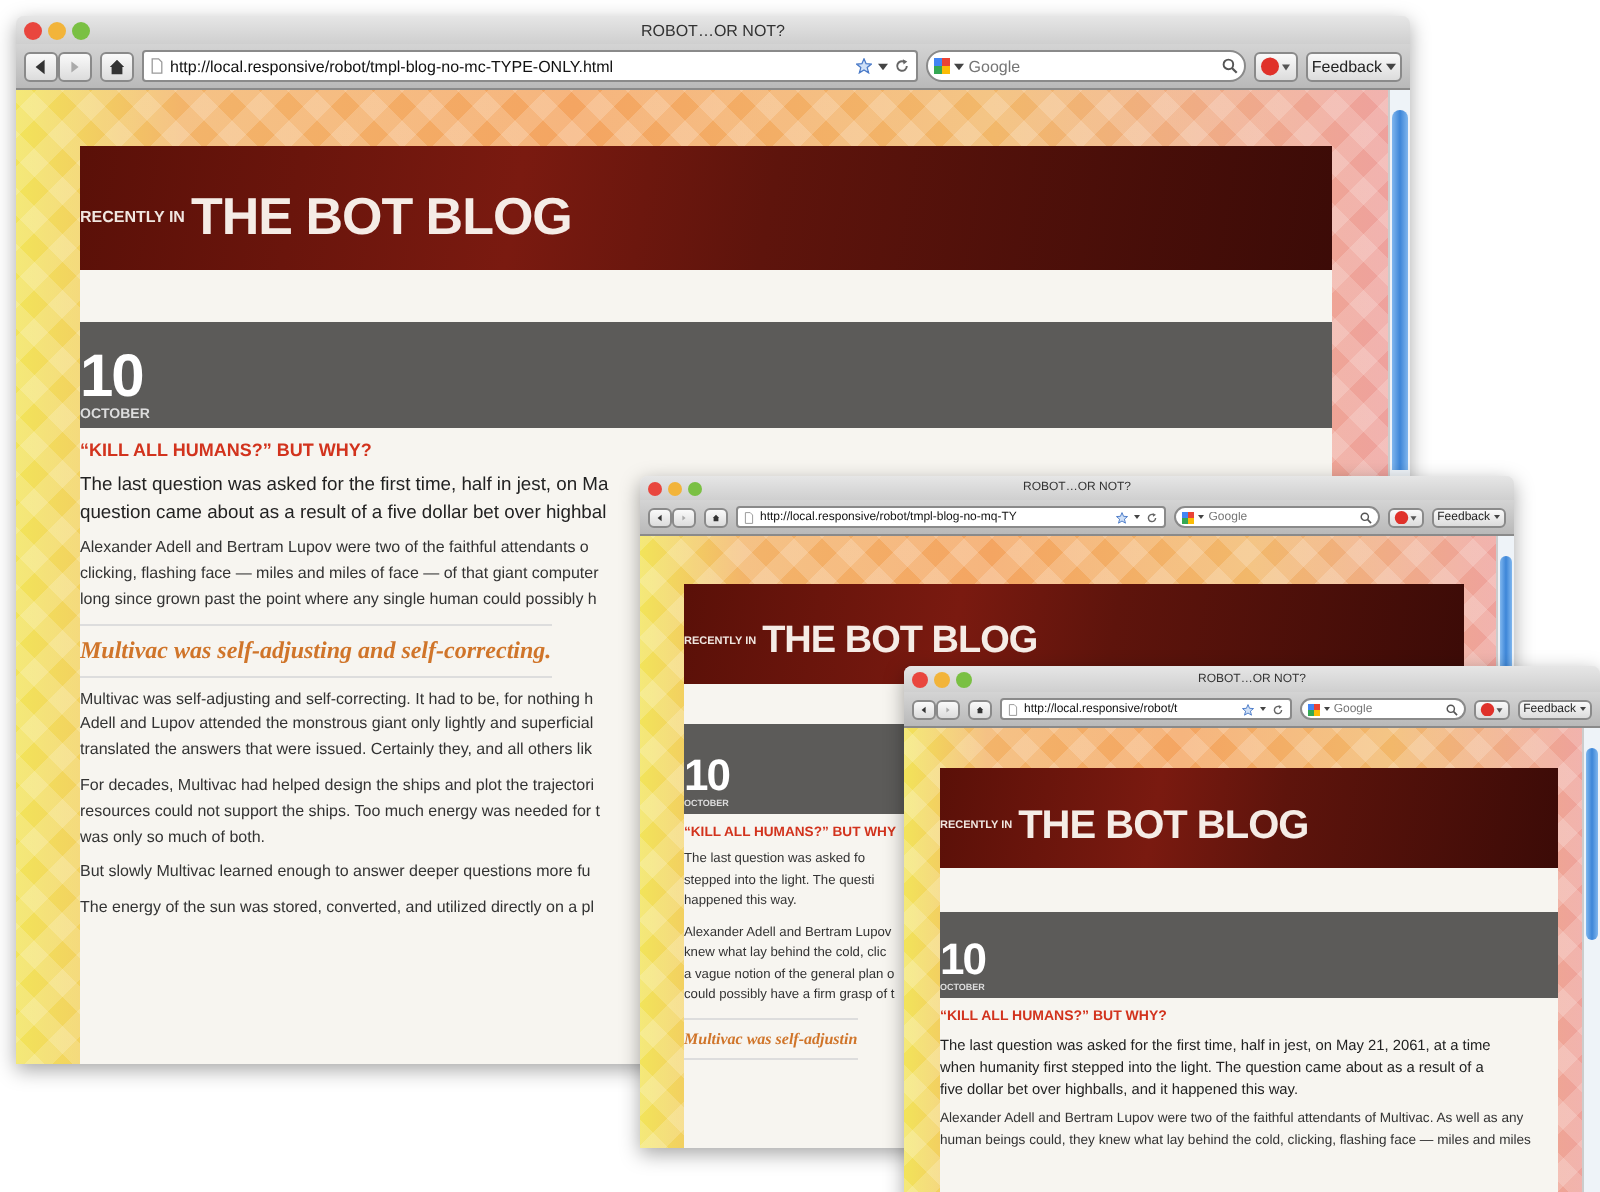 Image resolution: width=1600 pixels, height=1192 pixels. Describe the element at coordinates (226, 450) in the screenshot. I see `post-heading: “KILL ALL HUMANS?” BUT WHY?` at that location.